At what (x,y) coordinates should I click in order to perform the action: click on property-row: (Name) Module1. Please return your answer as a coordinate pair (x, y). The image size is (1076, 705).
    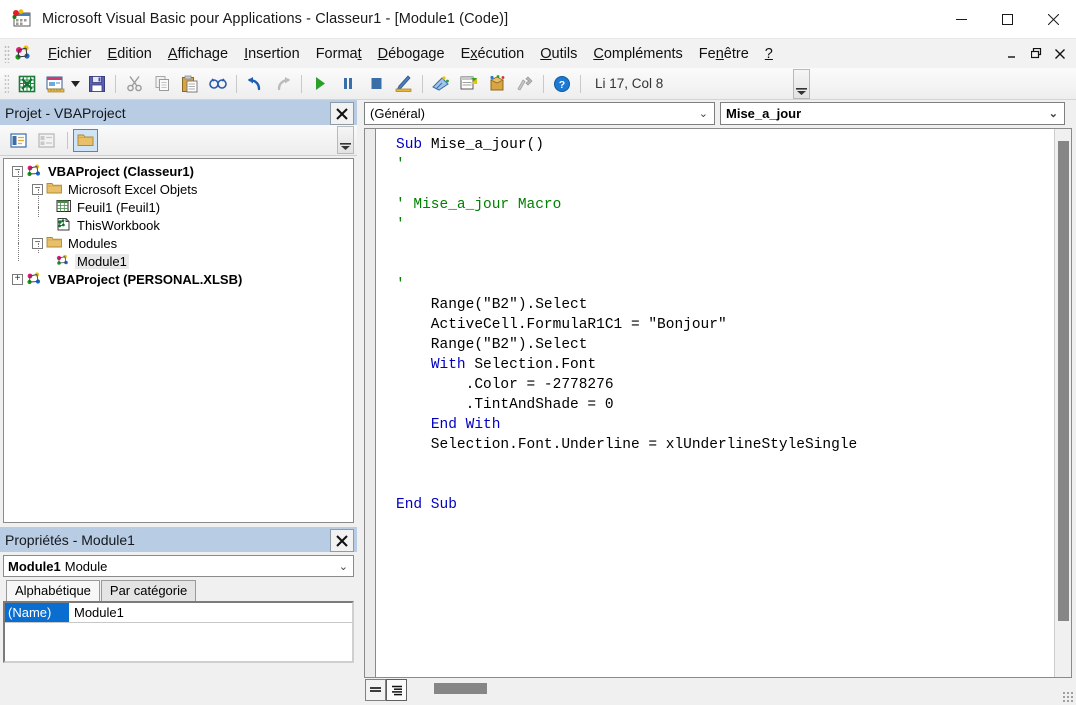
    Looking at the image, I should click on (178, 613).